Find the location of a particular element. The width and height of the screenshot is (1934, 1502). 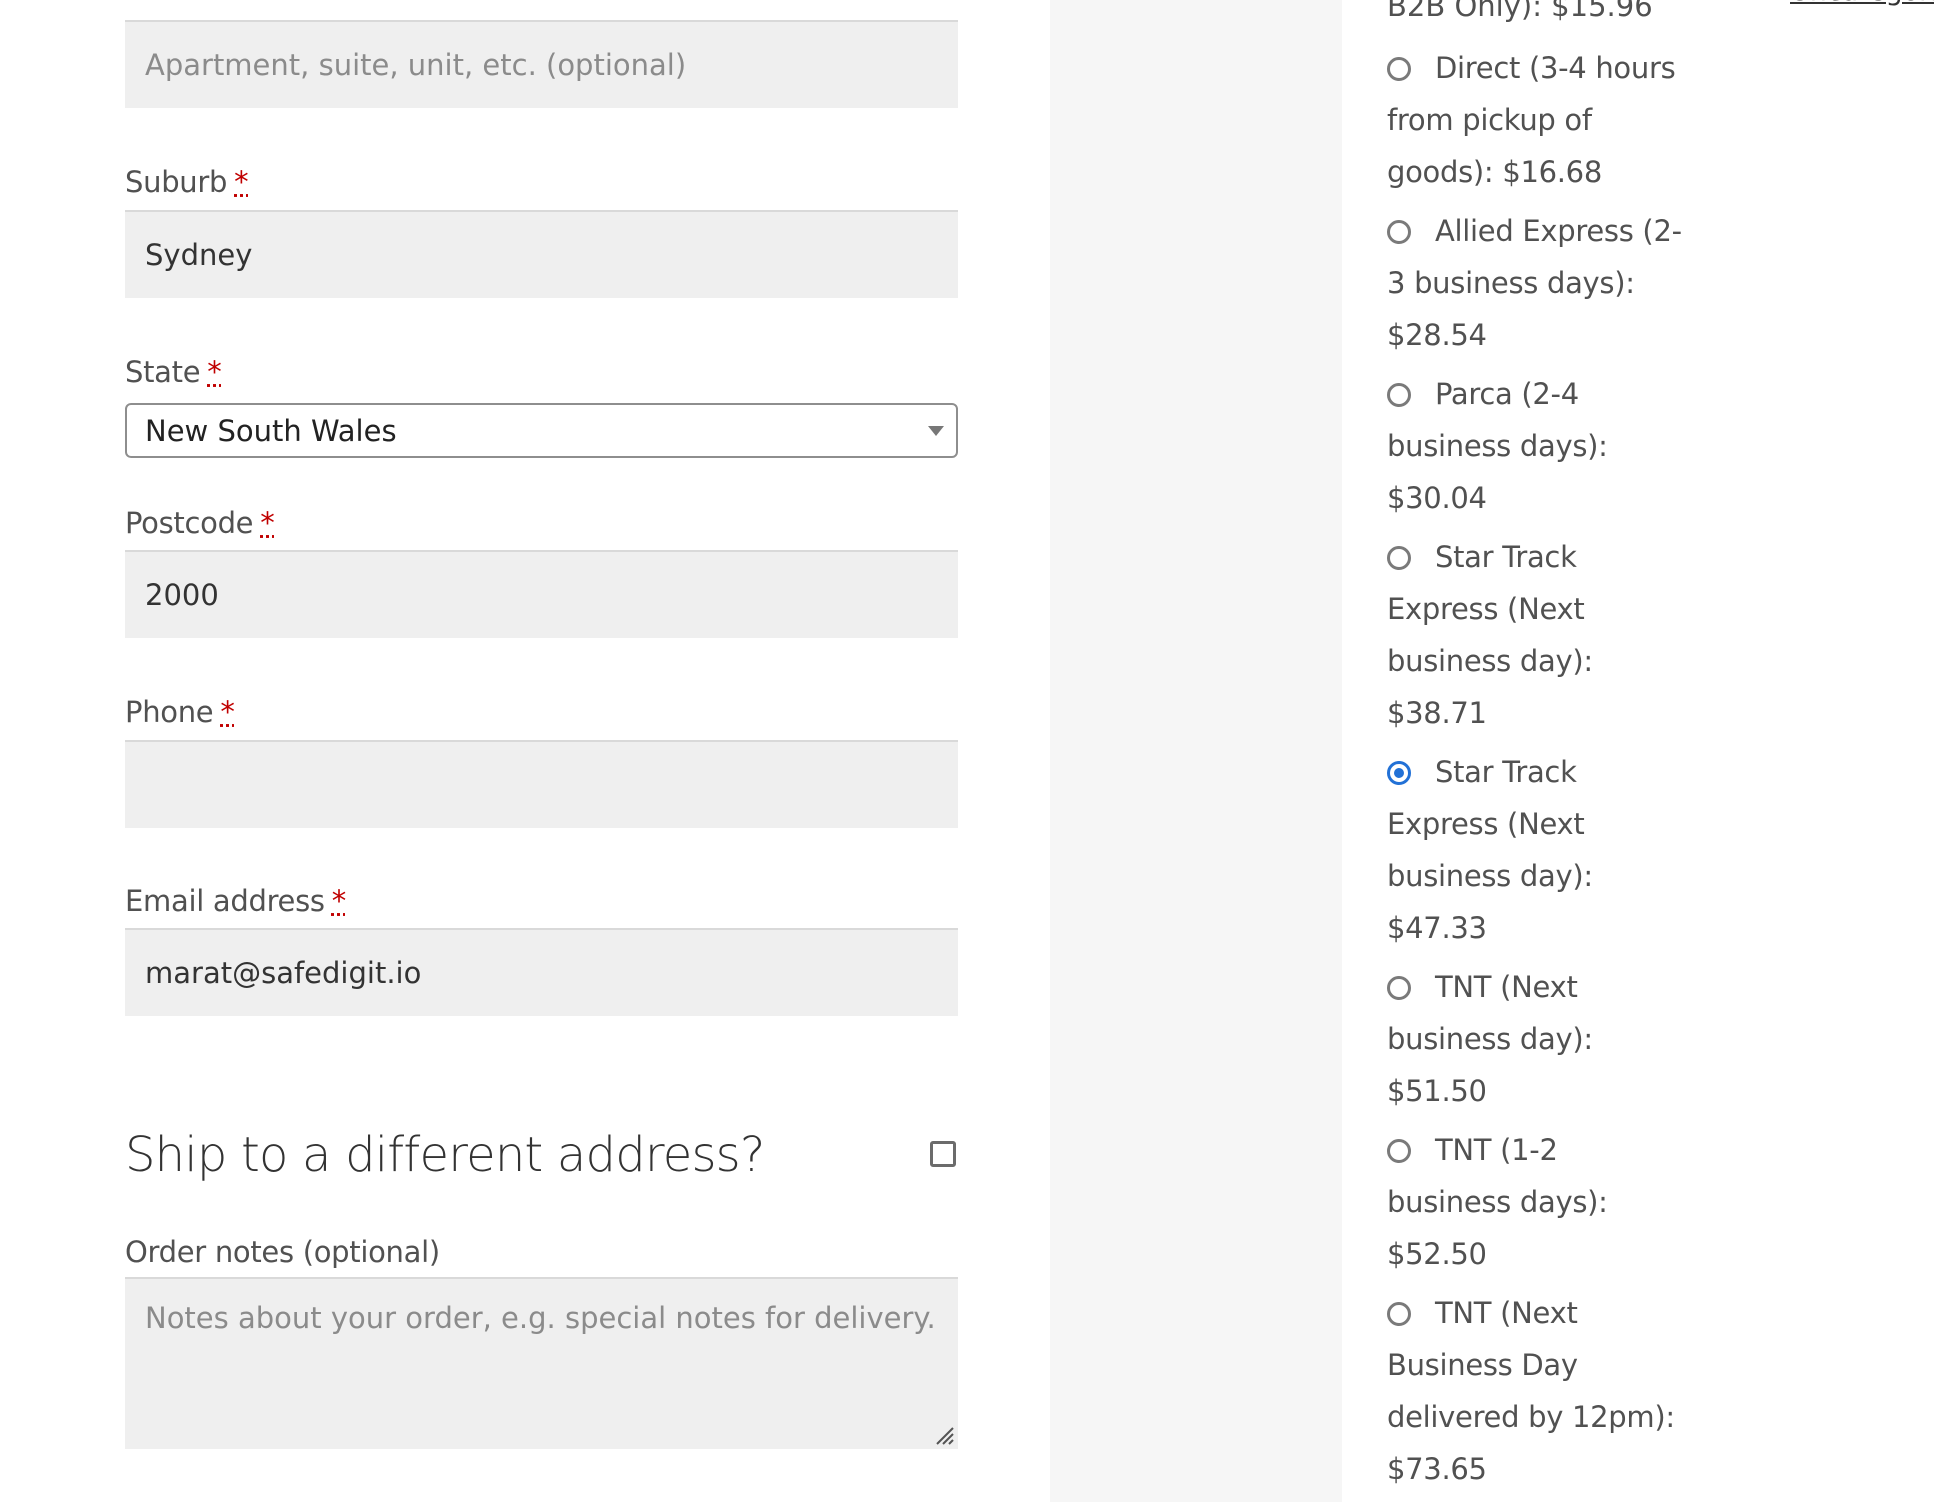

suburb-field is located at coordinates (541, 254).